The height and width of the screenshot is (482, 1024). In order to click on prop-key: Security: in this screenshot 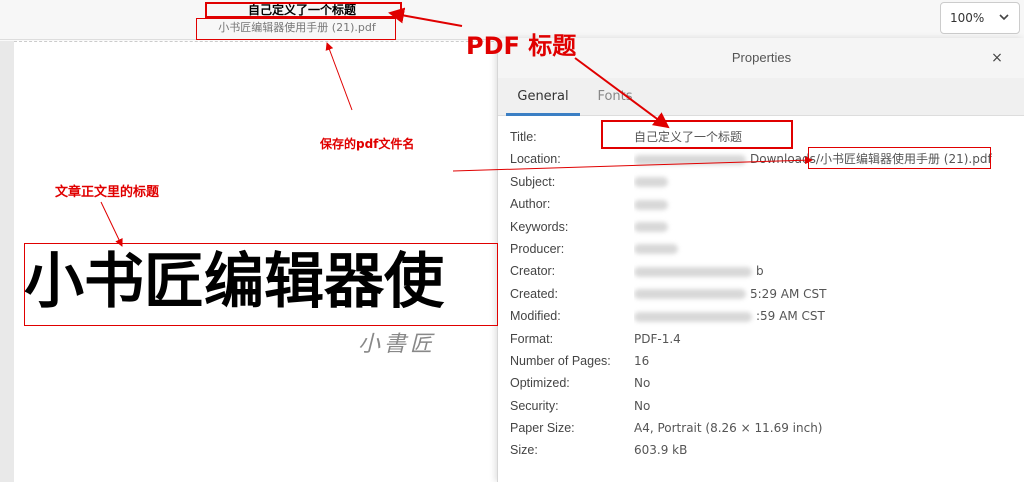, I will do `click(534, 405)`.